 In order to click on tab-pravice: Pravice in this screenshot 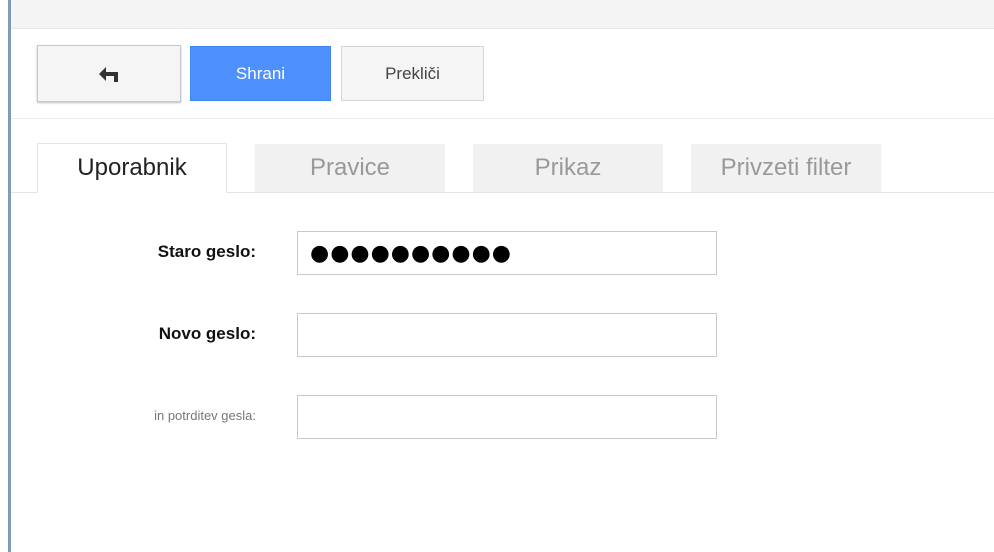, I will do `click(350, 168)`.